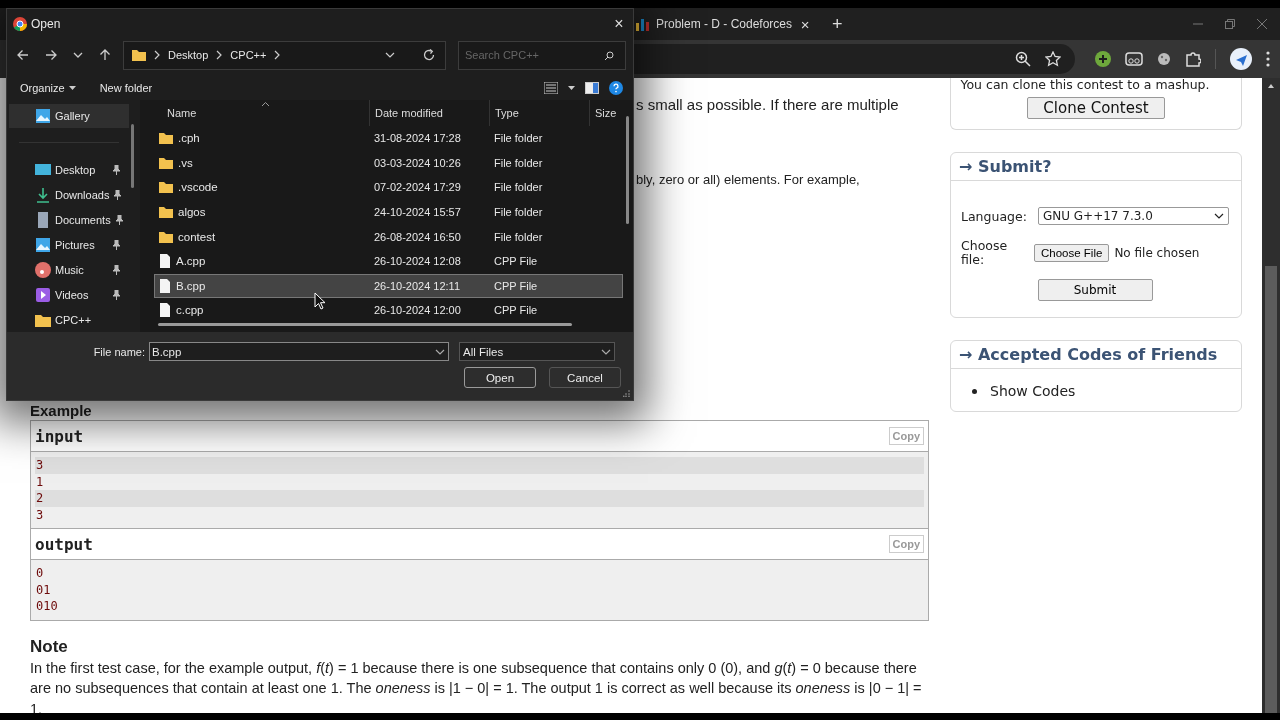 The image size is (1280, 720). Describe the element at coordinates (191, 285) in the screenshot. I see `file-name: B.cpp` at that location.